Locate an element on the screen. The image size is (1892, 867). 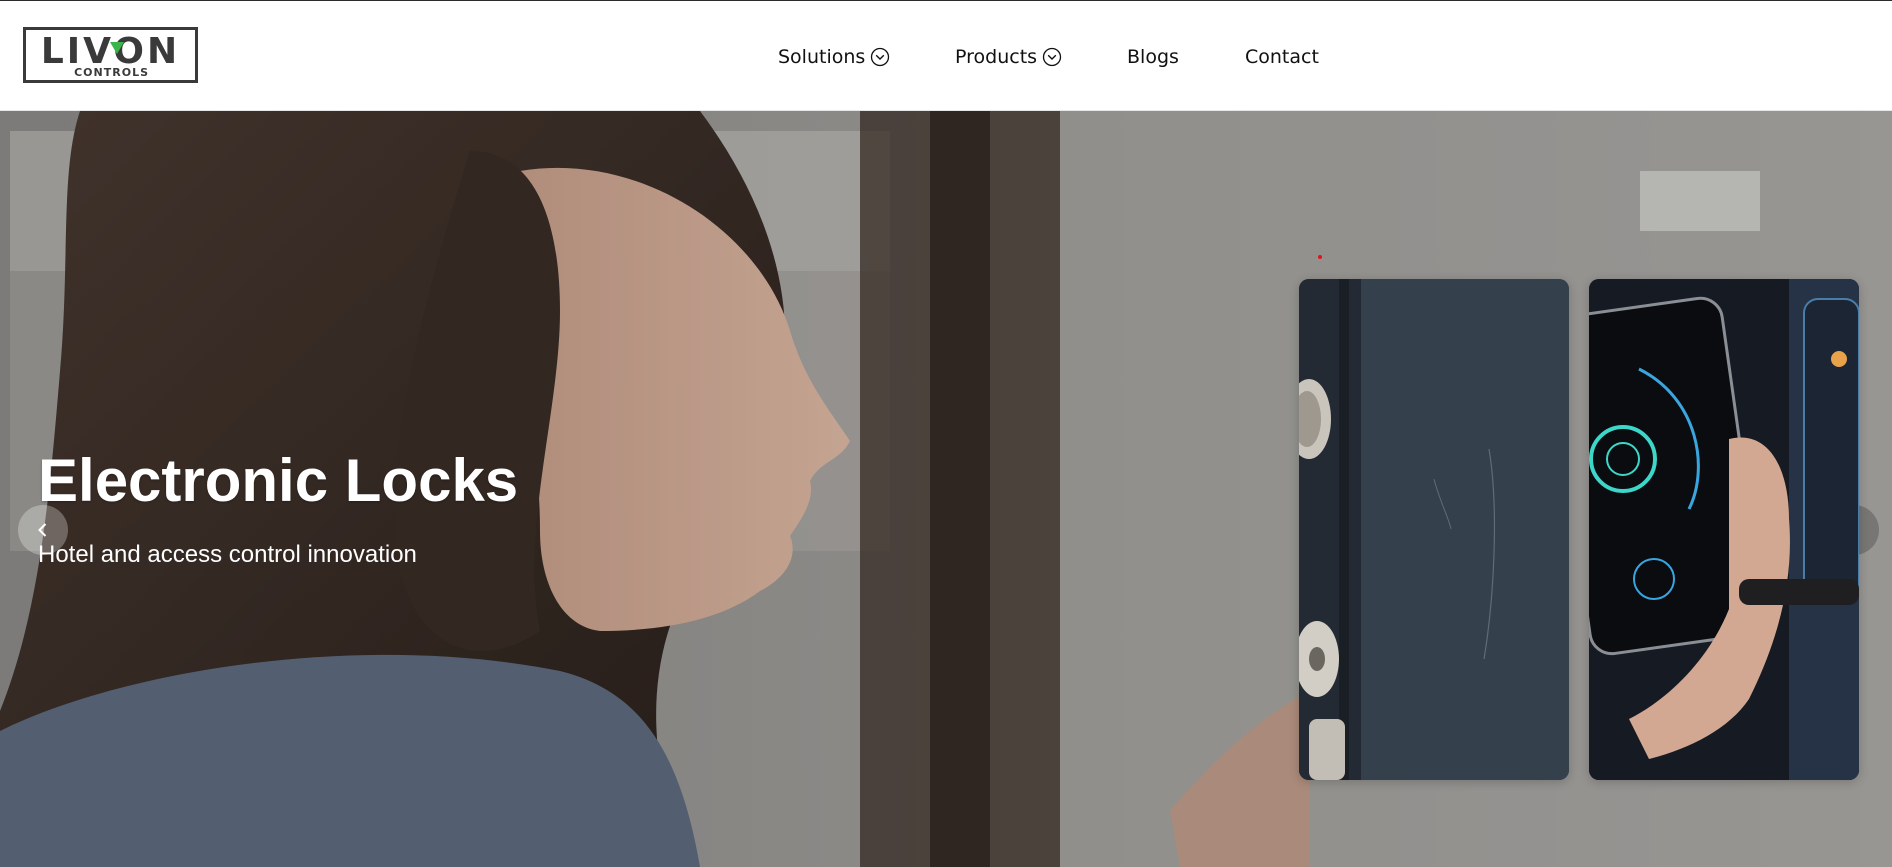
chevron-left-icon is located at coordinates (42, 530).